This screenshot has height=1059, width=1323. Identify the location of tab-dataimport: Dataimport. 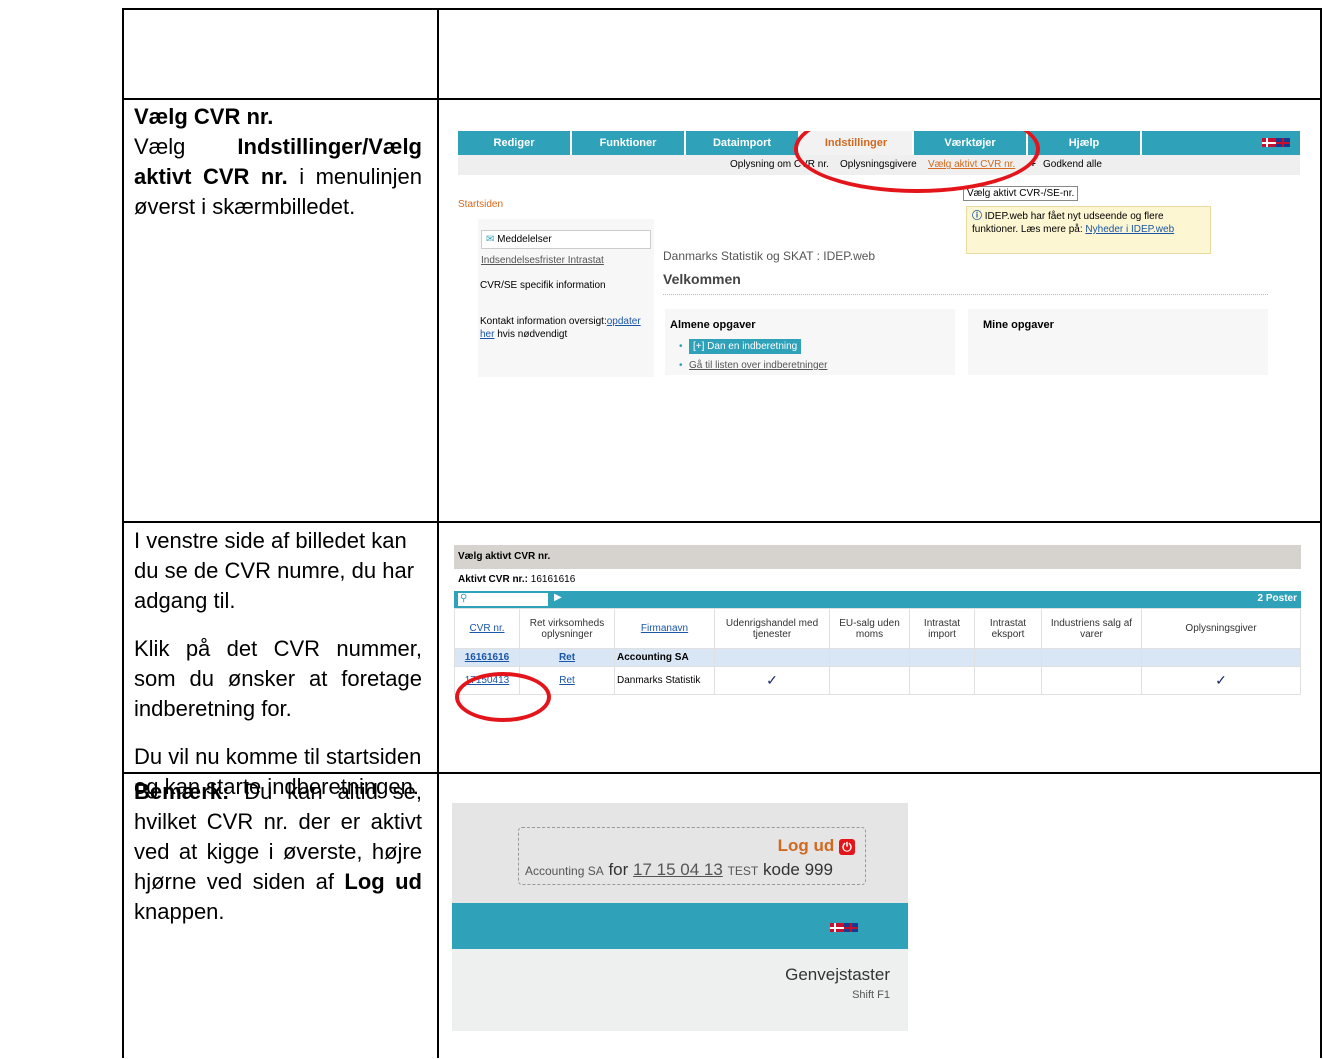
(743, 143).